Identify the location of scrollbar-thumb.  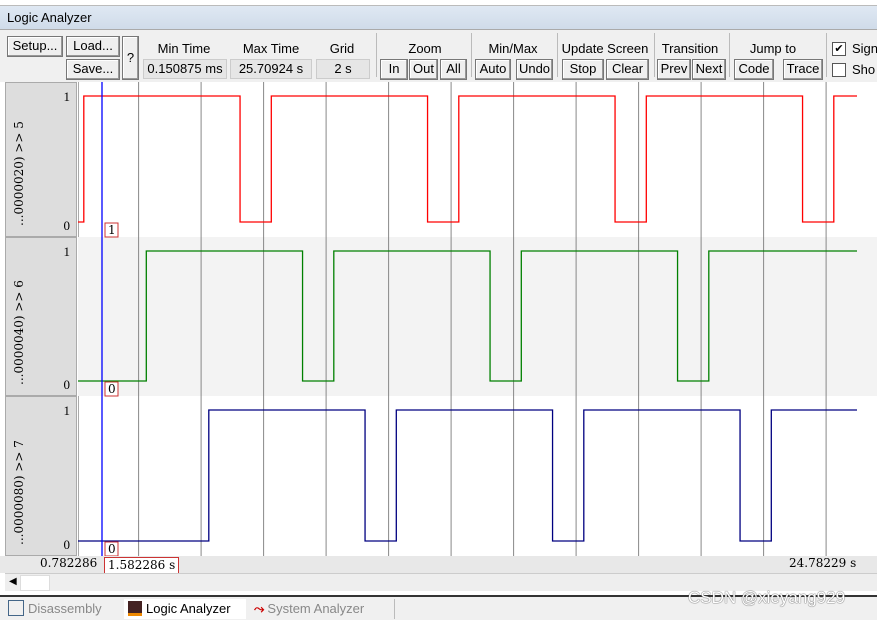
(35, 583).